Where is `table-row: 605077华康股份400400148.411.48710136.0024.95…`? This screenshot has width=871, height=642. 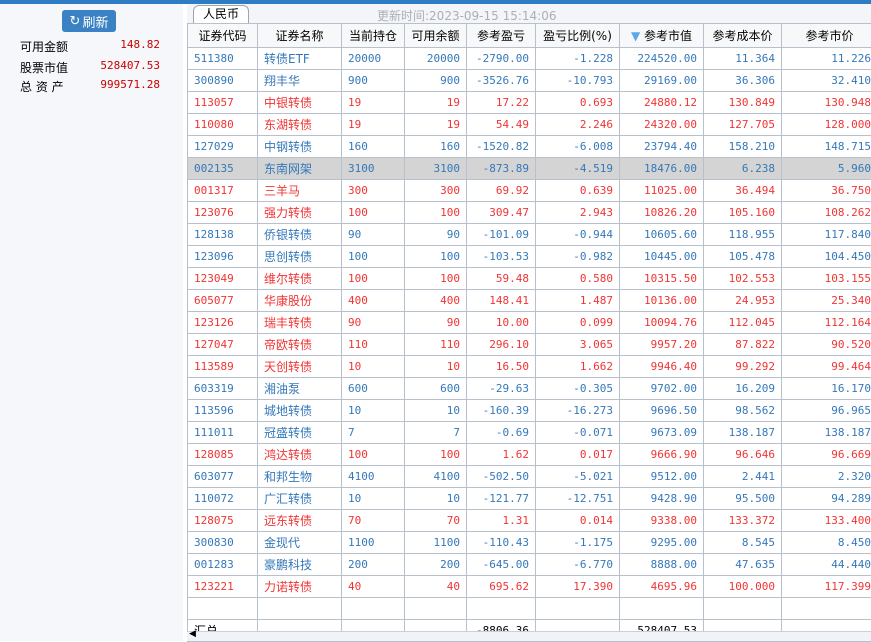 table-row: 605077华康股份400400148.411.48710136.0024.95… is located at coordinates (529, 301).